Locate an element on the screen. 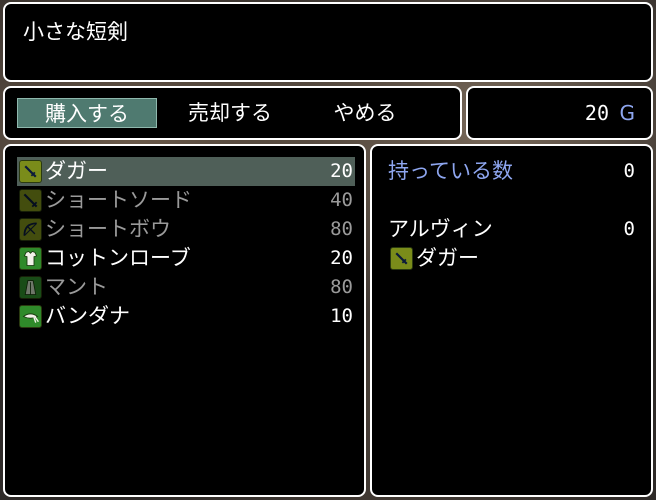  cloak-icon is located at coordinates (30, 287).